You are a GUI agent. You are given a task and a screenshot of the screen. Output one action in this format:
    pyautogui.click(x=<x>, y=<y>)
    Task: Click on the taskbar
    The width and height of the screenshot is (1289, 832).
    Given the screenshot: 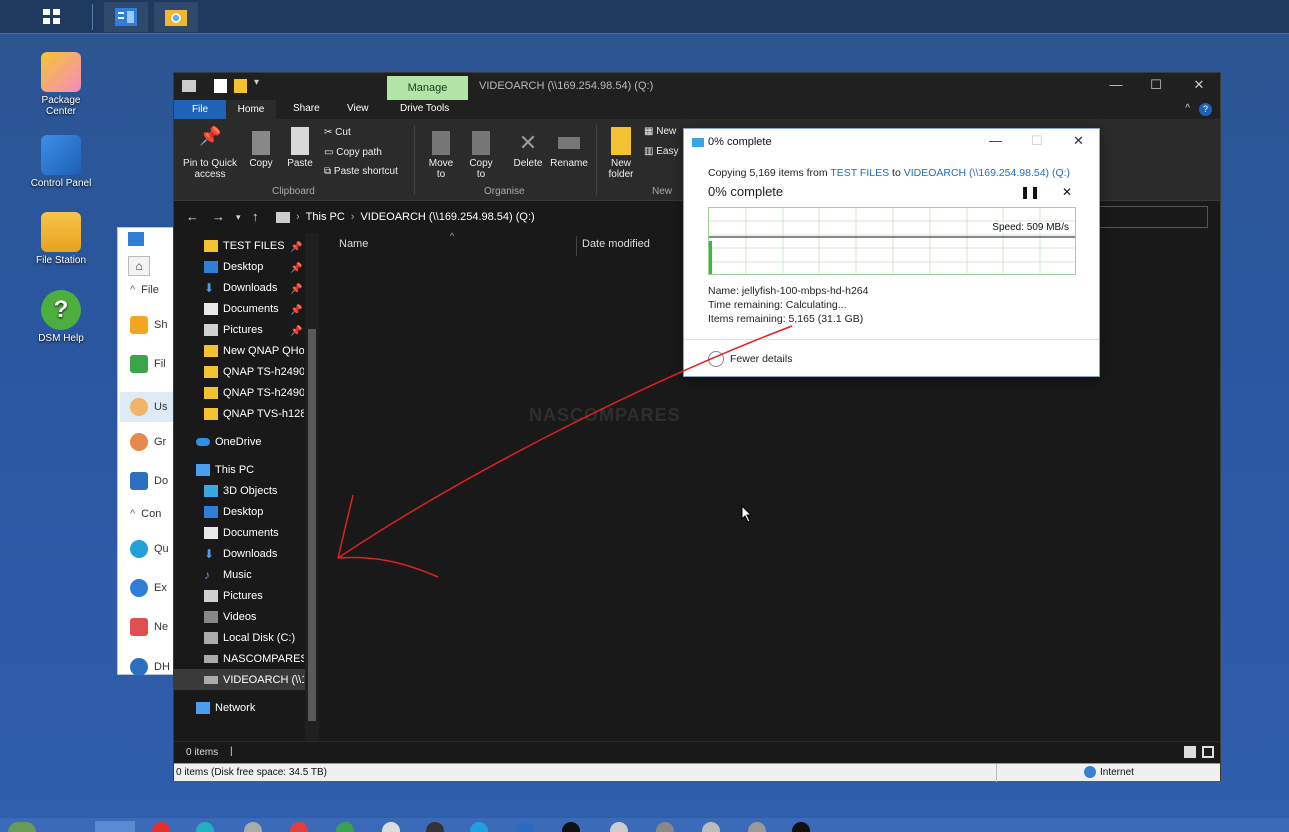 What is the action you would take?
    pyautogui.click(x=644, y=825)
    